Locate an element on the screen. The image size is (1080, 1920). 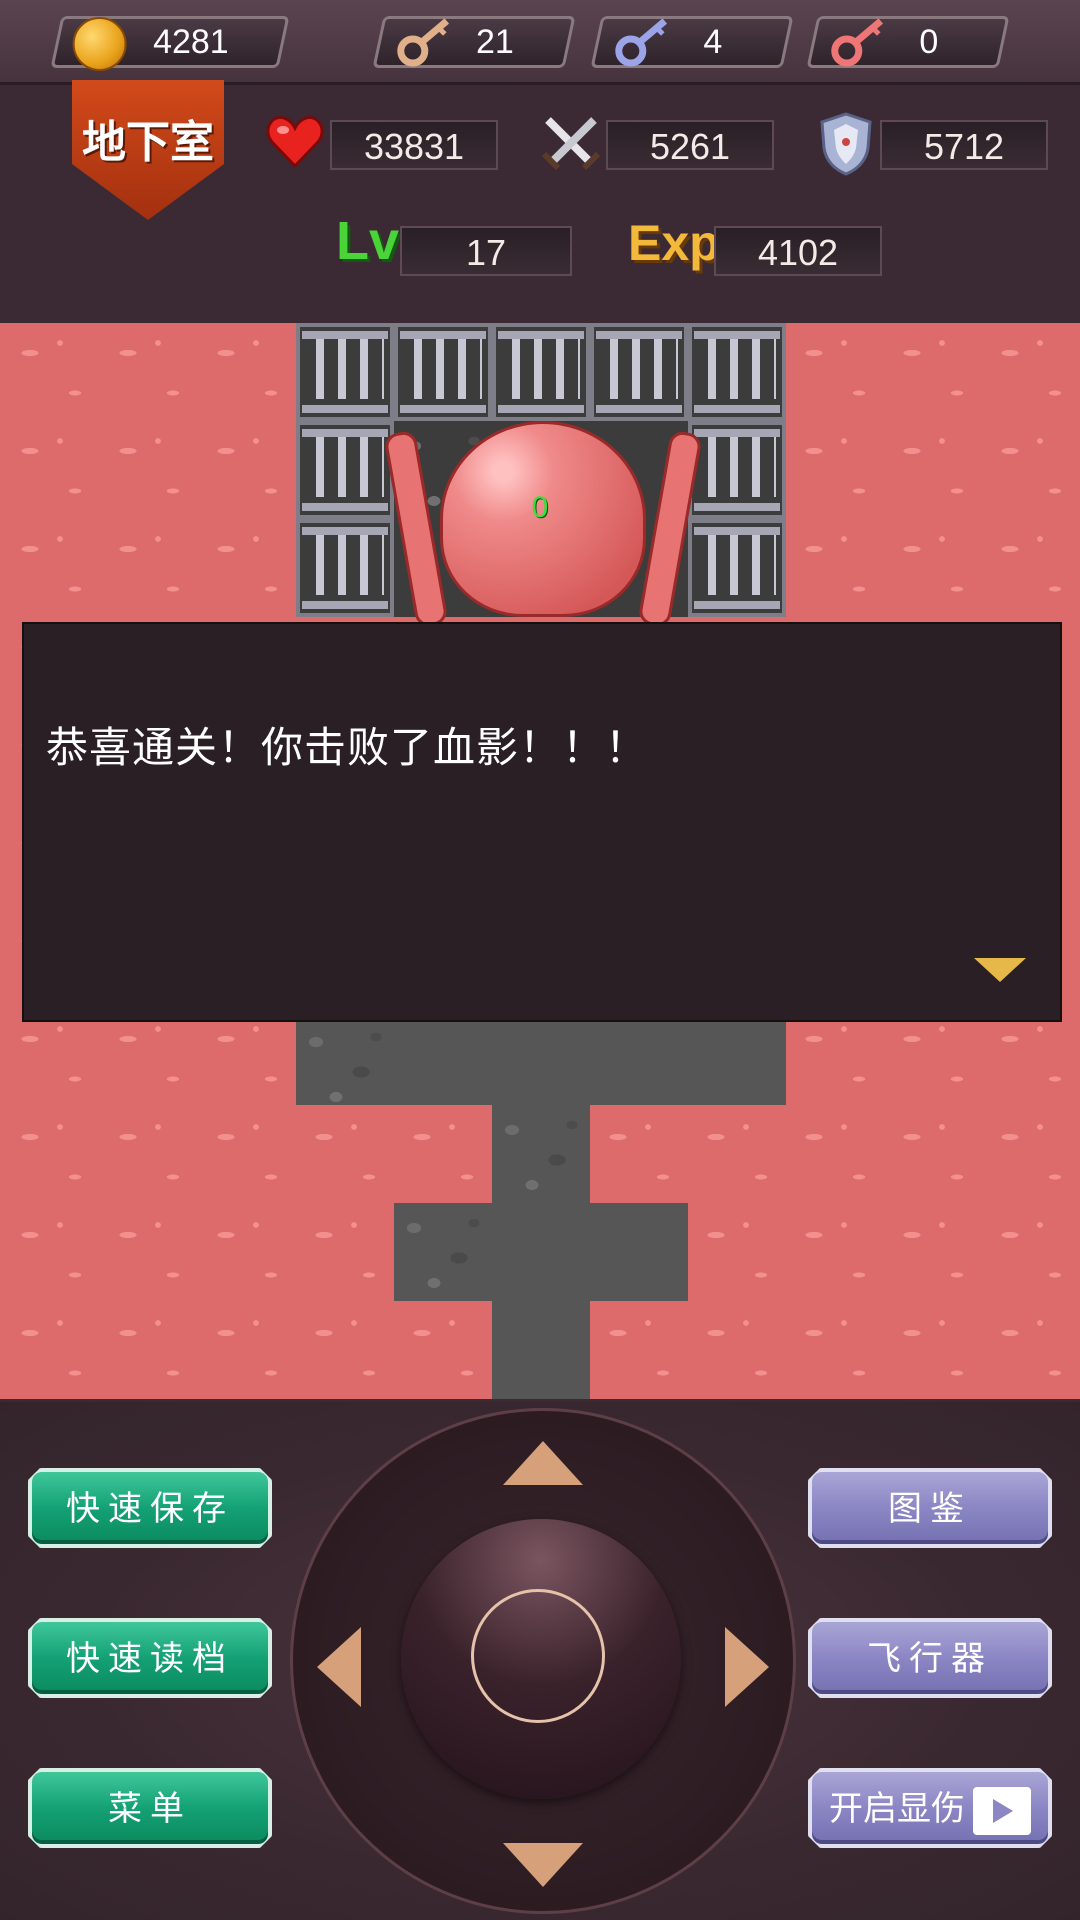
defense-box: 5712 is located at coordinates (964, 145).